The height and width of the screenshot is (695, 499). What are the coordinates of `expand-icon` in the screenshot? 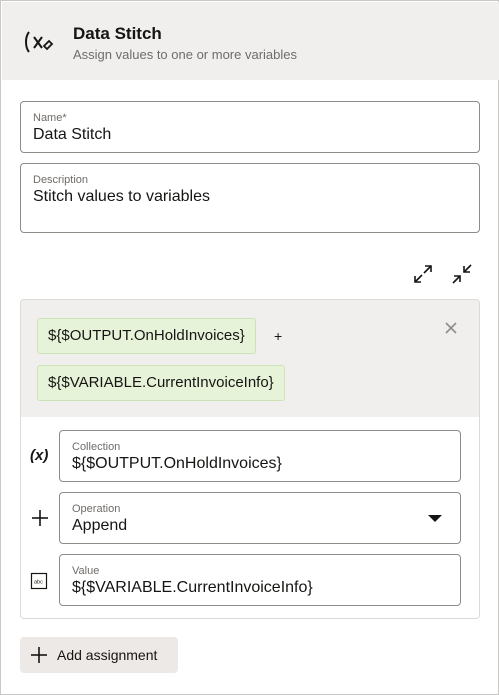 It's located at (423, 274).